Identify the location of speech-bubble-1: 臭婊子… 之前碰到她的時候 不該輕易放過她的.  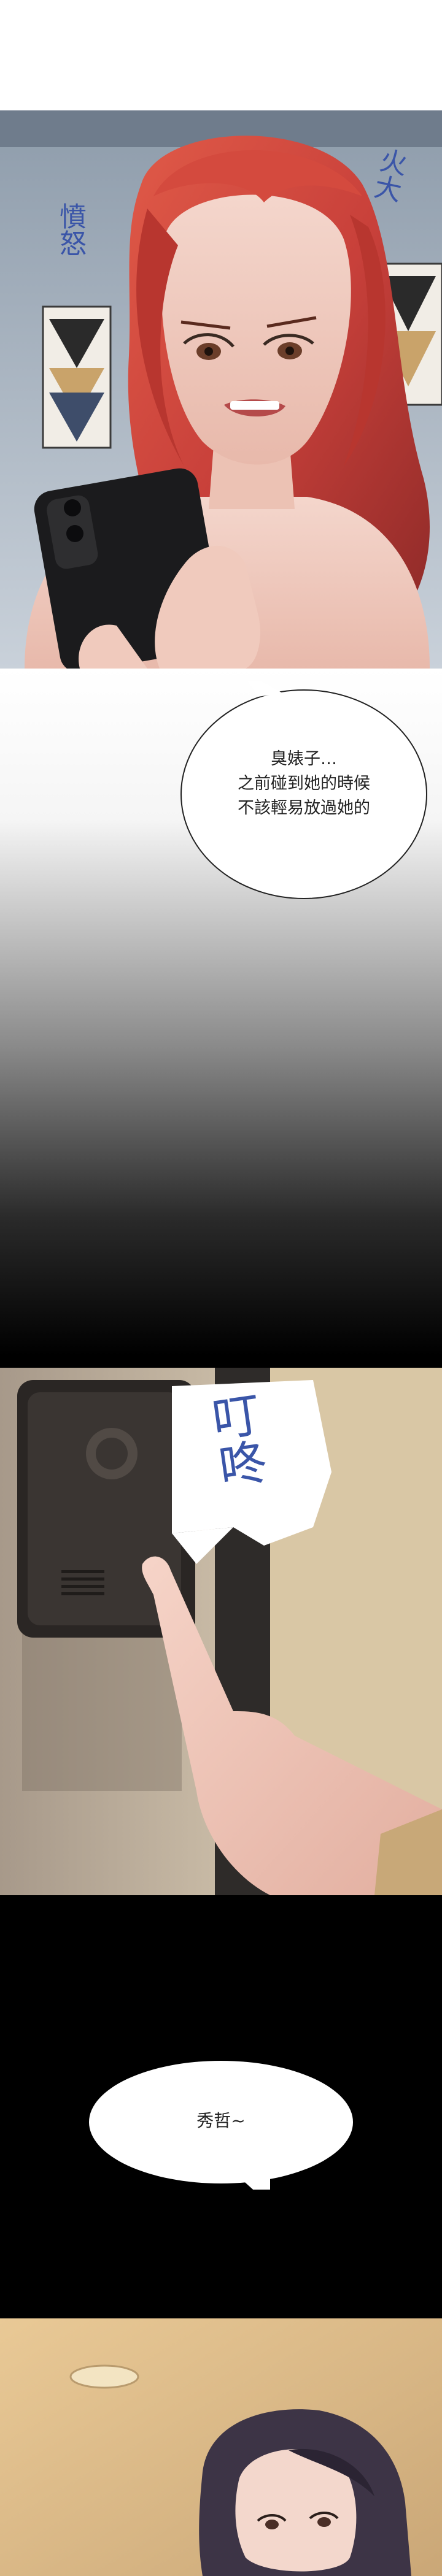
(304, 791).